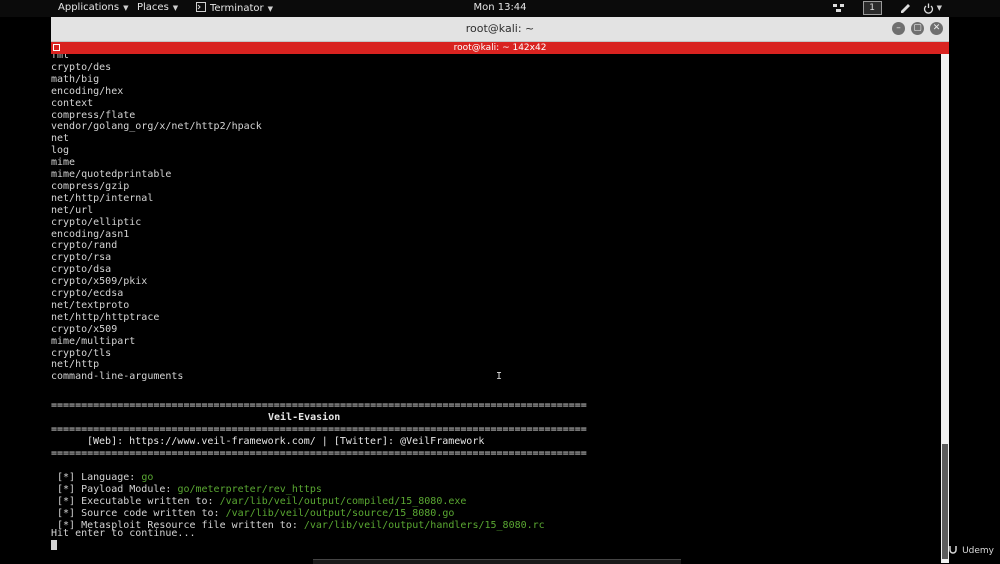 The image size is (1000, 564). What do you see at coordinates (905, 8) in the screenshot?
I see `pencil-icon` at bounding box center [905, 8].